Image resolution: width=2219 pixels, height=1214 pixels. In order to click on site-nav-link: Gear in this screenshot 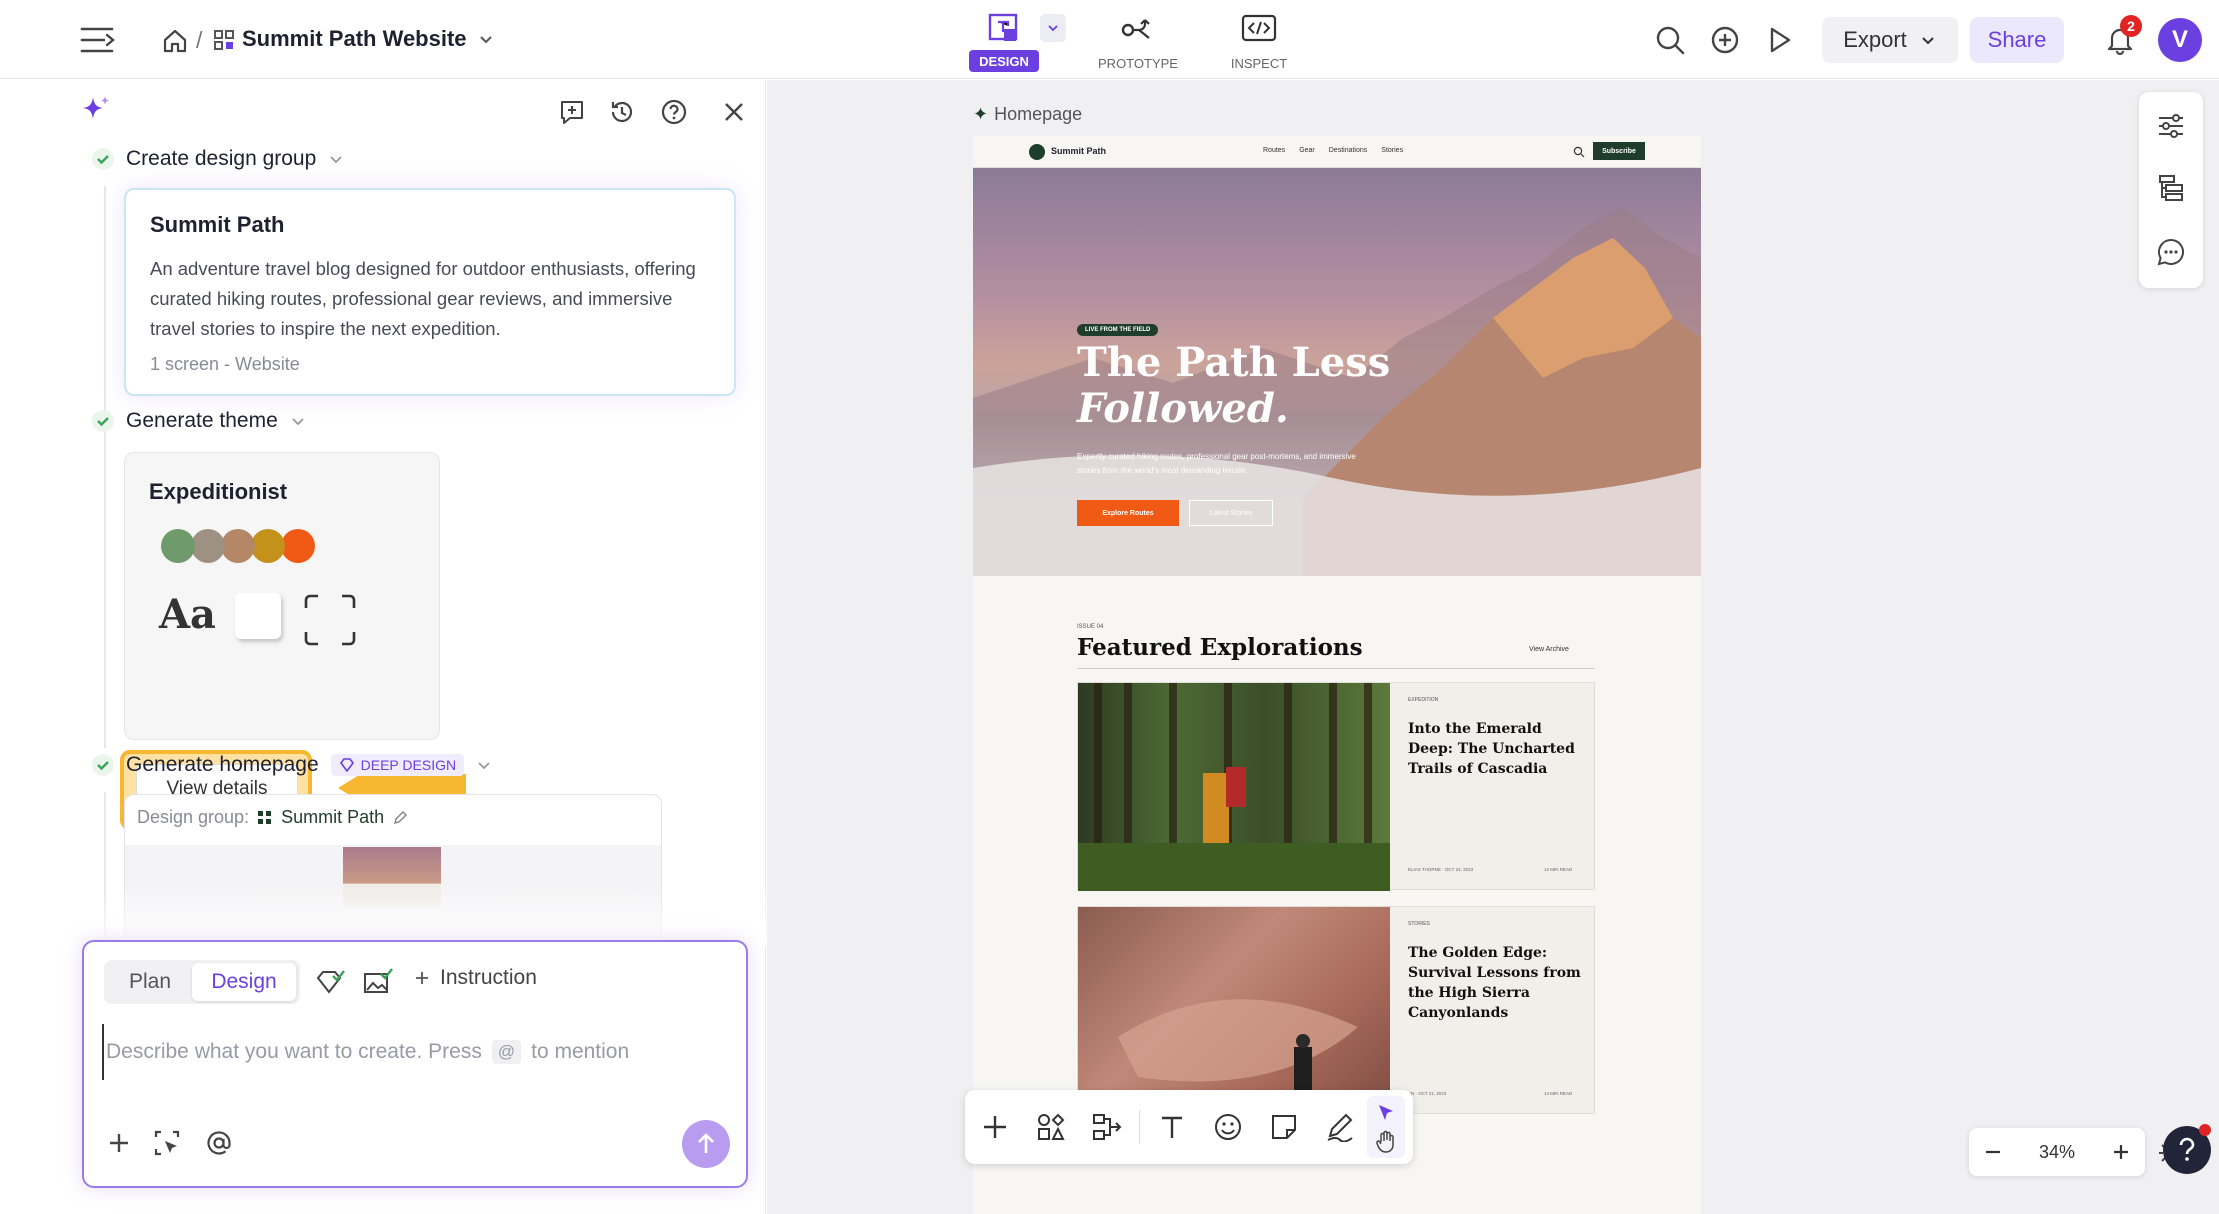, I will do `click(1307, 150)`.